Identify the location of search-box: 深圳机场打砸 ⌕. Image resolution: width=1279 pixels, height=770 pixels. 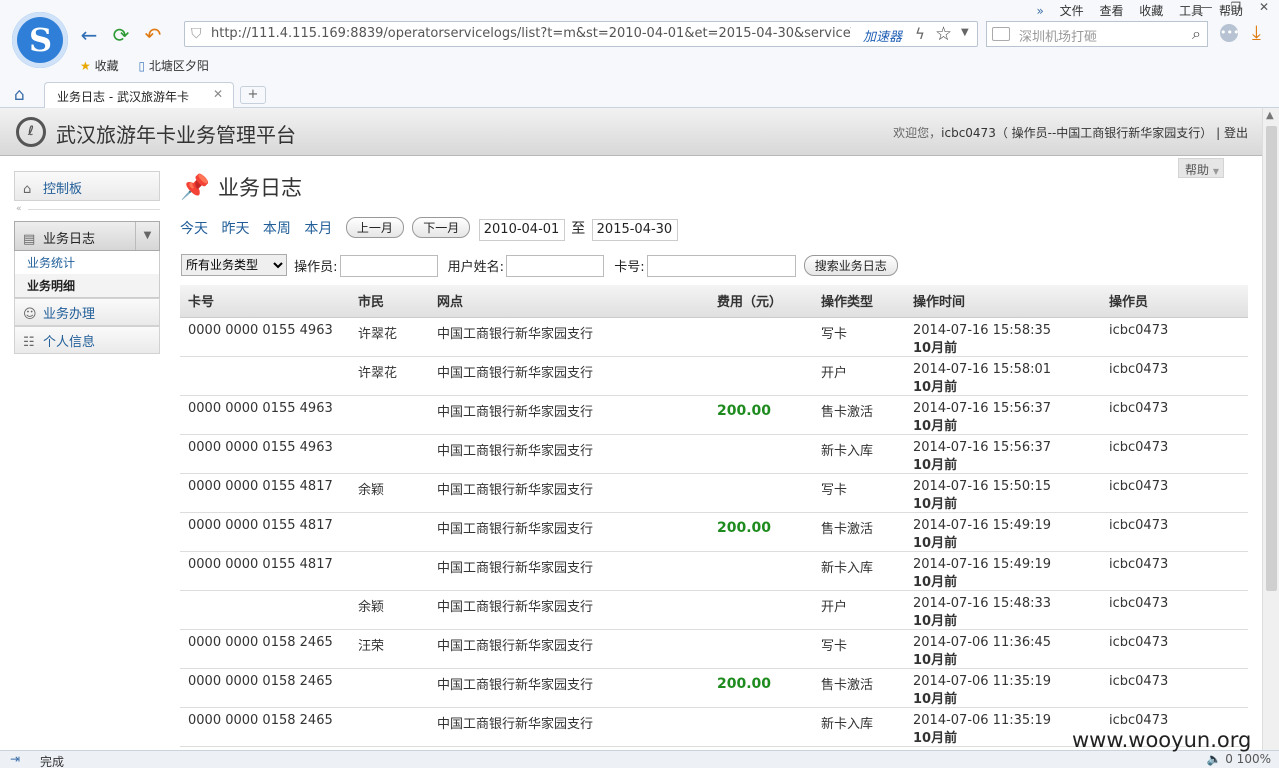
(1097, 34).